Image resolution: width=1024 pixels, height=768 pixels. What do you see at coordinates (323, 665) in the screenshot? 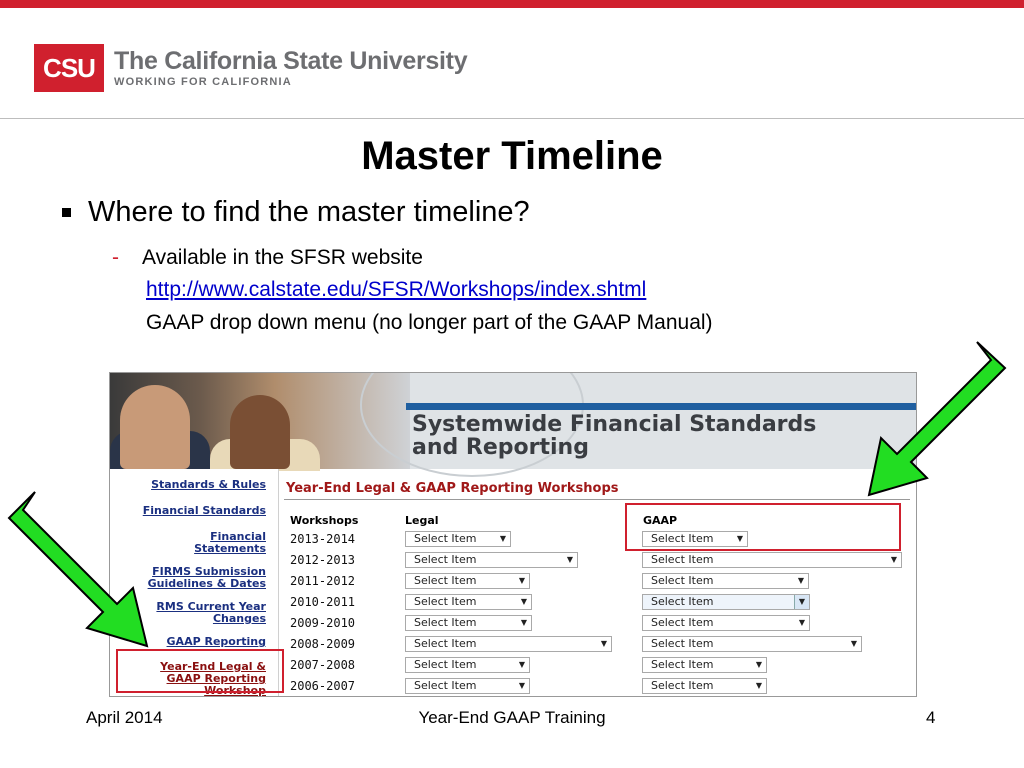
I see `workshop-year: 2007-2008` at bounding box center [323, 665].